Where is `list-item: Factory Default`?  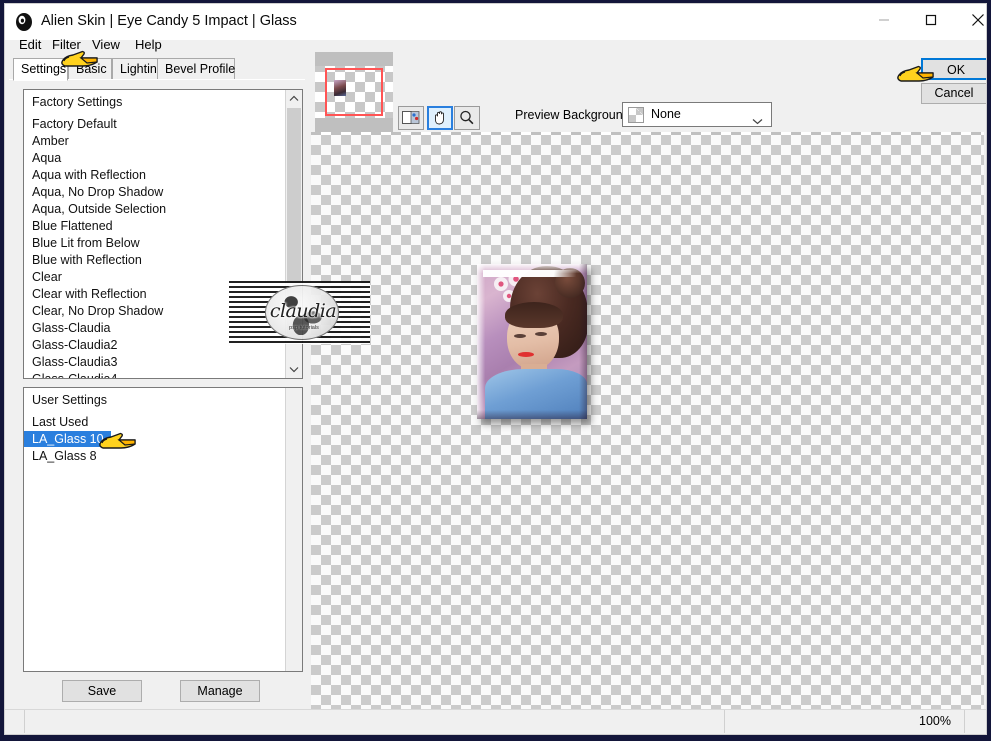
list-item: Factory Default is located at coordinates (153, 124).